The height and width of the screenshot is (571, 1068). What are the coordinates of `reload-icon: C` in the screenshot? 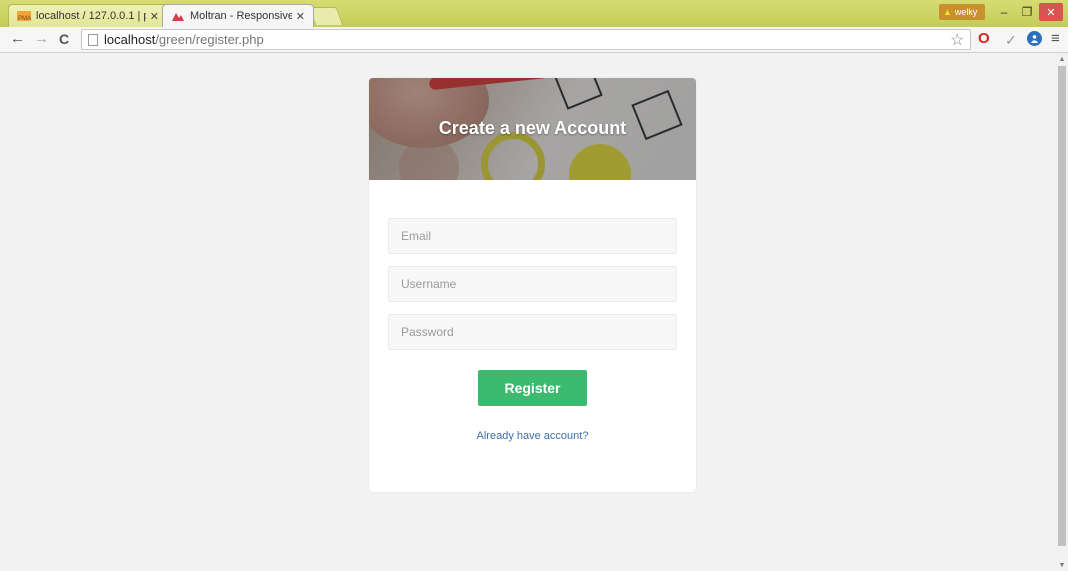 It's located at (64, 39).